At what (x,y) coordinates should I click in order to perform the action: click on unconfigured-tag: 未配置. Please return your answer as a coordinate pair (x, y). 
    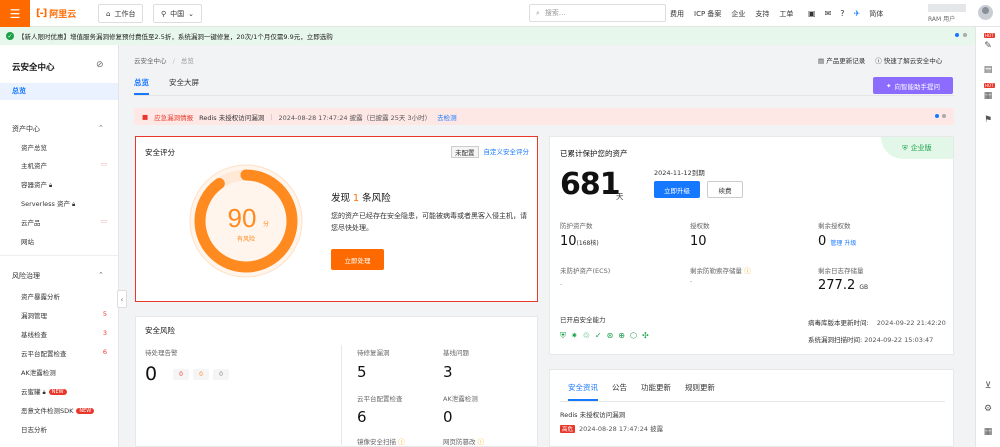
    Looking at the image, I should click on (465, 152).